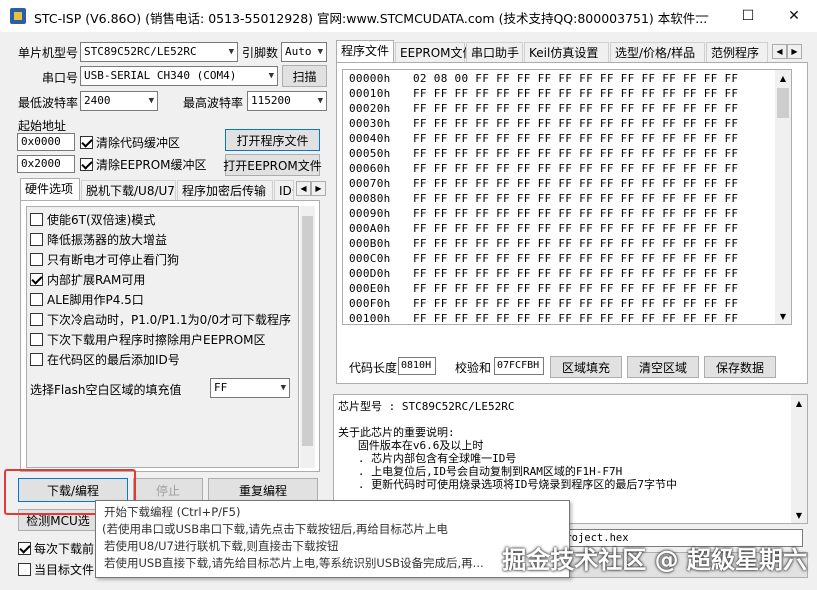 The height and width of the screenshot is (590, 817). I want to click on auto-download-checkbox: 当目标文件, so click(56, 569).